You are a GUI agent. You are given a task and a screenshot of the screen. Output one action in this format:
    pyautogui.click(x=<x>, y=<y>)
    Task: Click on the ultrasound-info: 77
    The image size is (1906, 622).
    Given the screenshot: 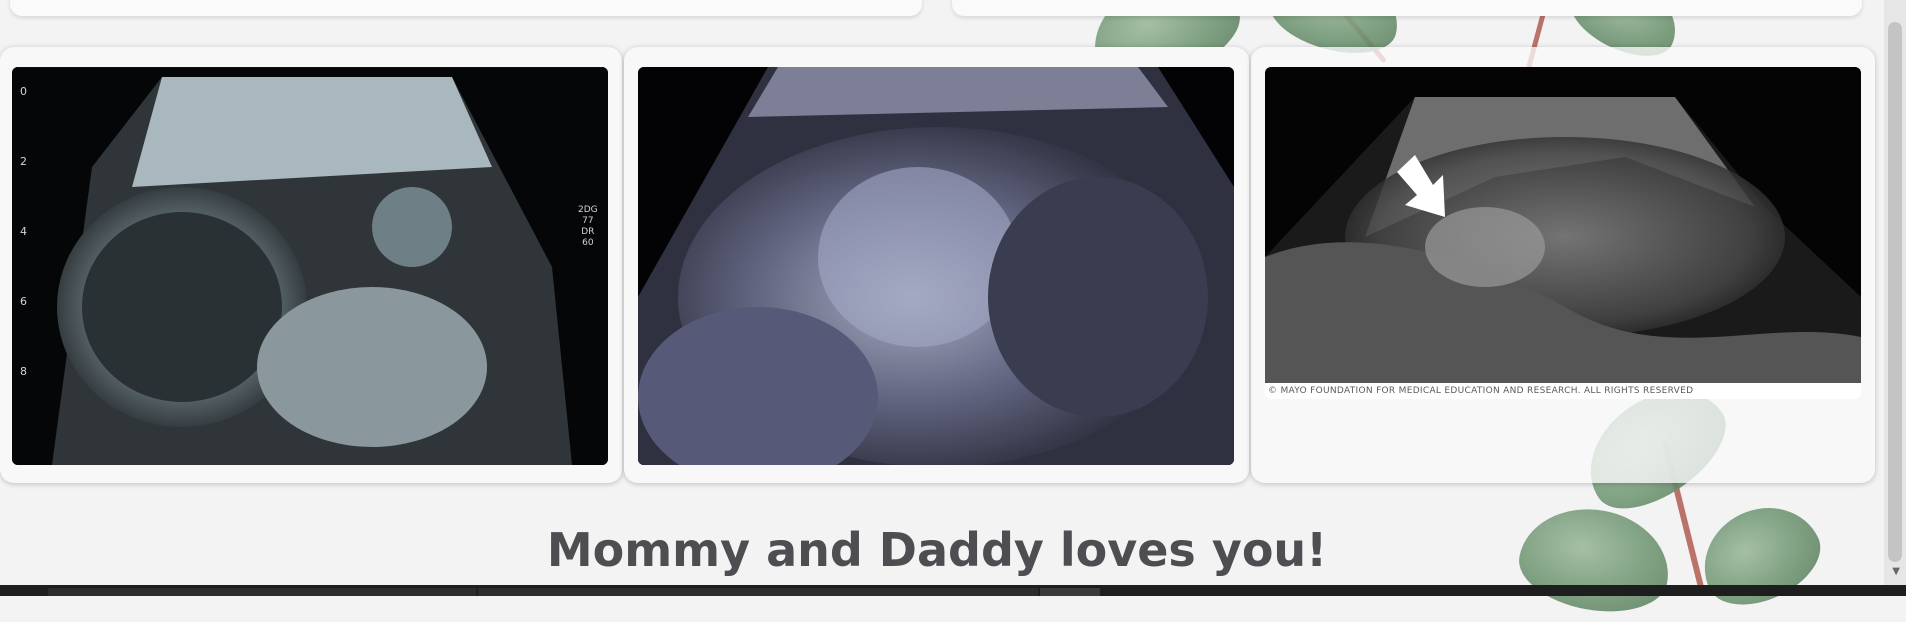 What is the action you would take?
    pyautogui.click(x=588, y=221)
    